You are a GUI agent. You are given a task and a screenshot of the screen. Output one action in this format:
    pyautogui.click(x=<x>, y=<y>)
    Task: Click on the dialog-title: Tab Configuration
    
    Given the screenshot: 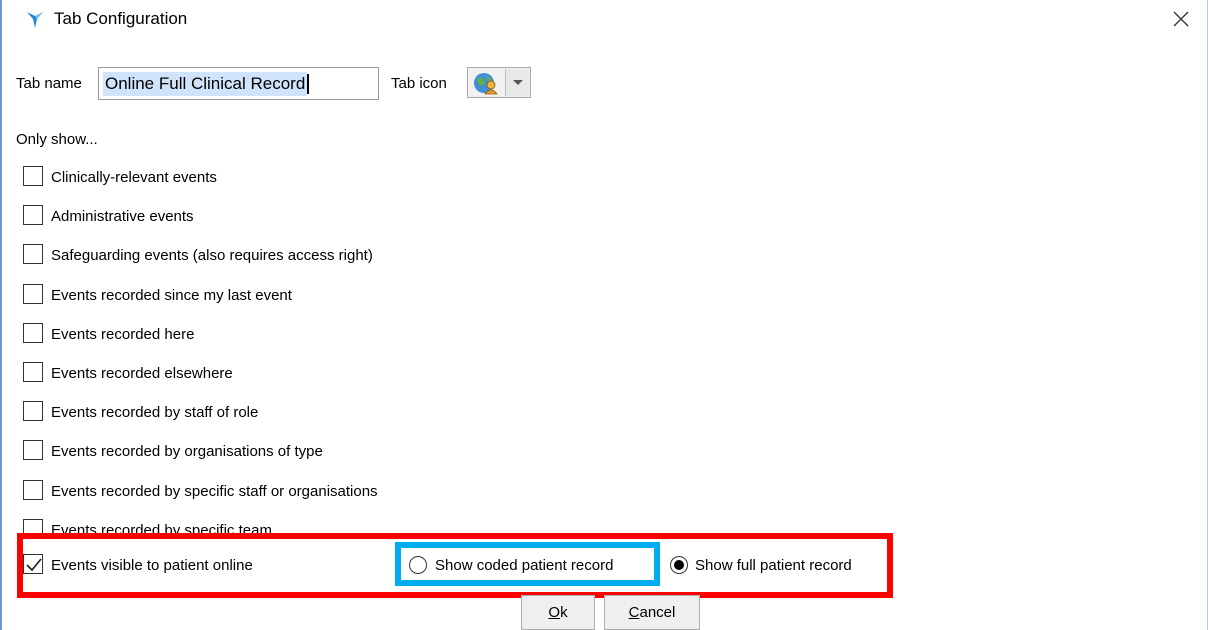 What is the action you would take?
    pyautogui.click(x=121, y=18)
    